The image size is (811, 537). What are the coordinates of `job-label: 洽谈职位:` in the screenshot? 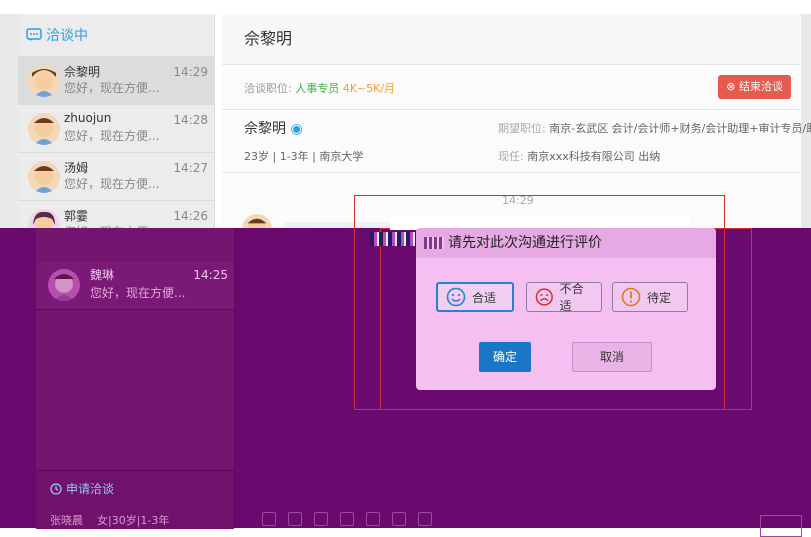 It's located at (268, 88).